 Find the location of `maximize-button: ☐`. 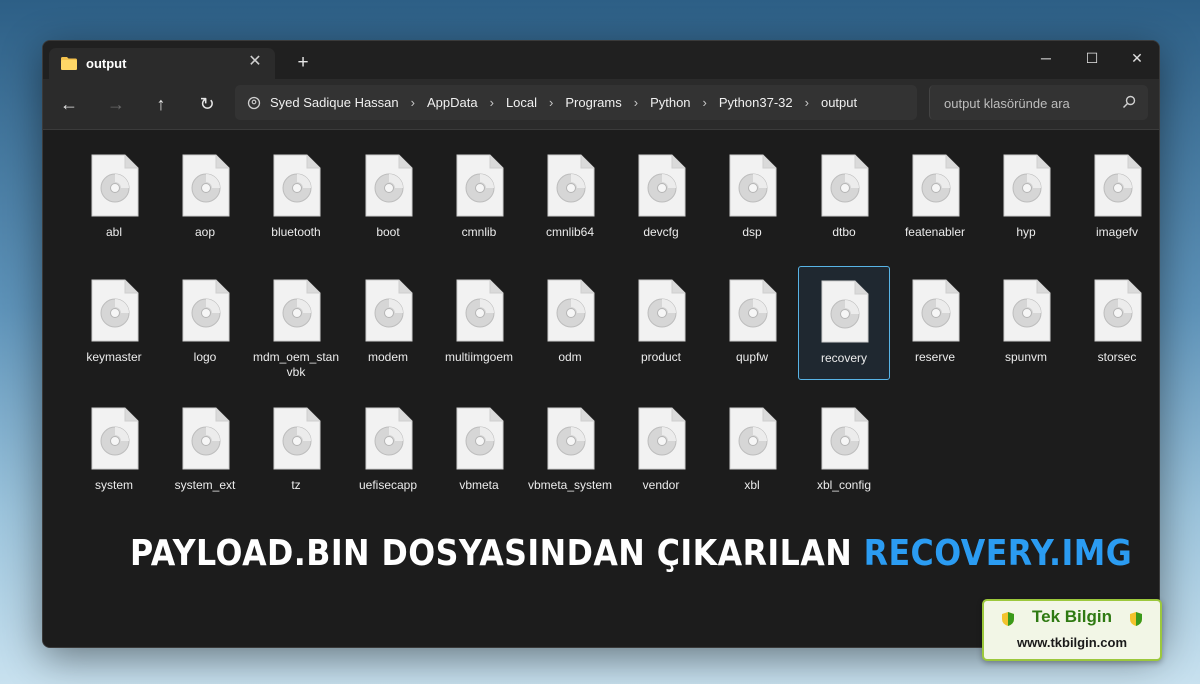

maximize-button: ☐ is located at coordinates (1092, 58).